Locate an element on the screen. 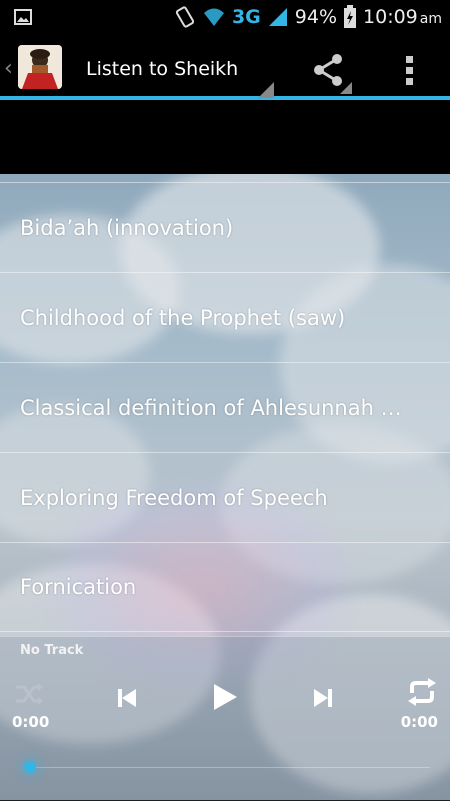 The width and height of the screenshot is (450, 801). list-item-label: Childhood of the Prophet (saw) is located at coordinates (183, 317).